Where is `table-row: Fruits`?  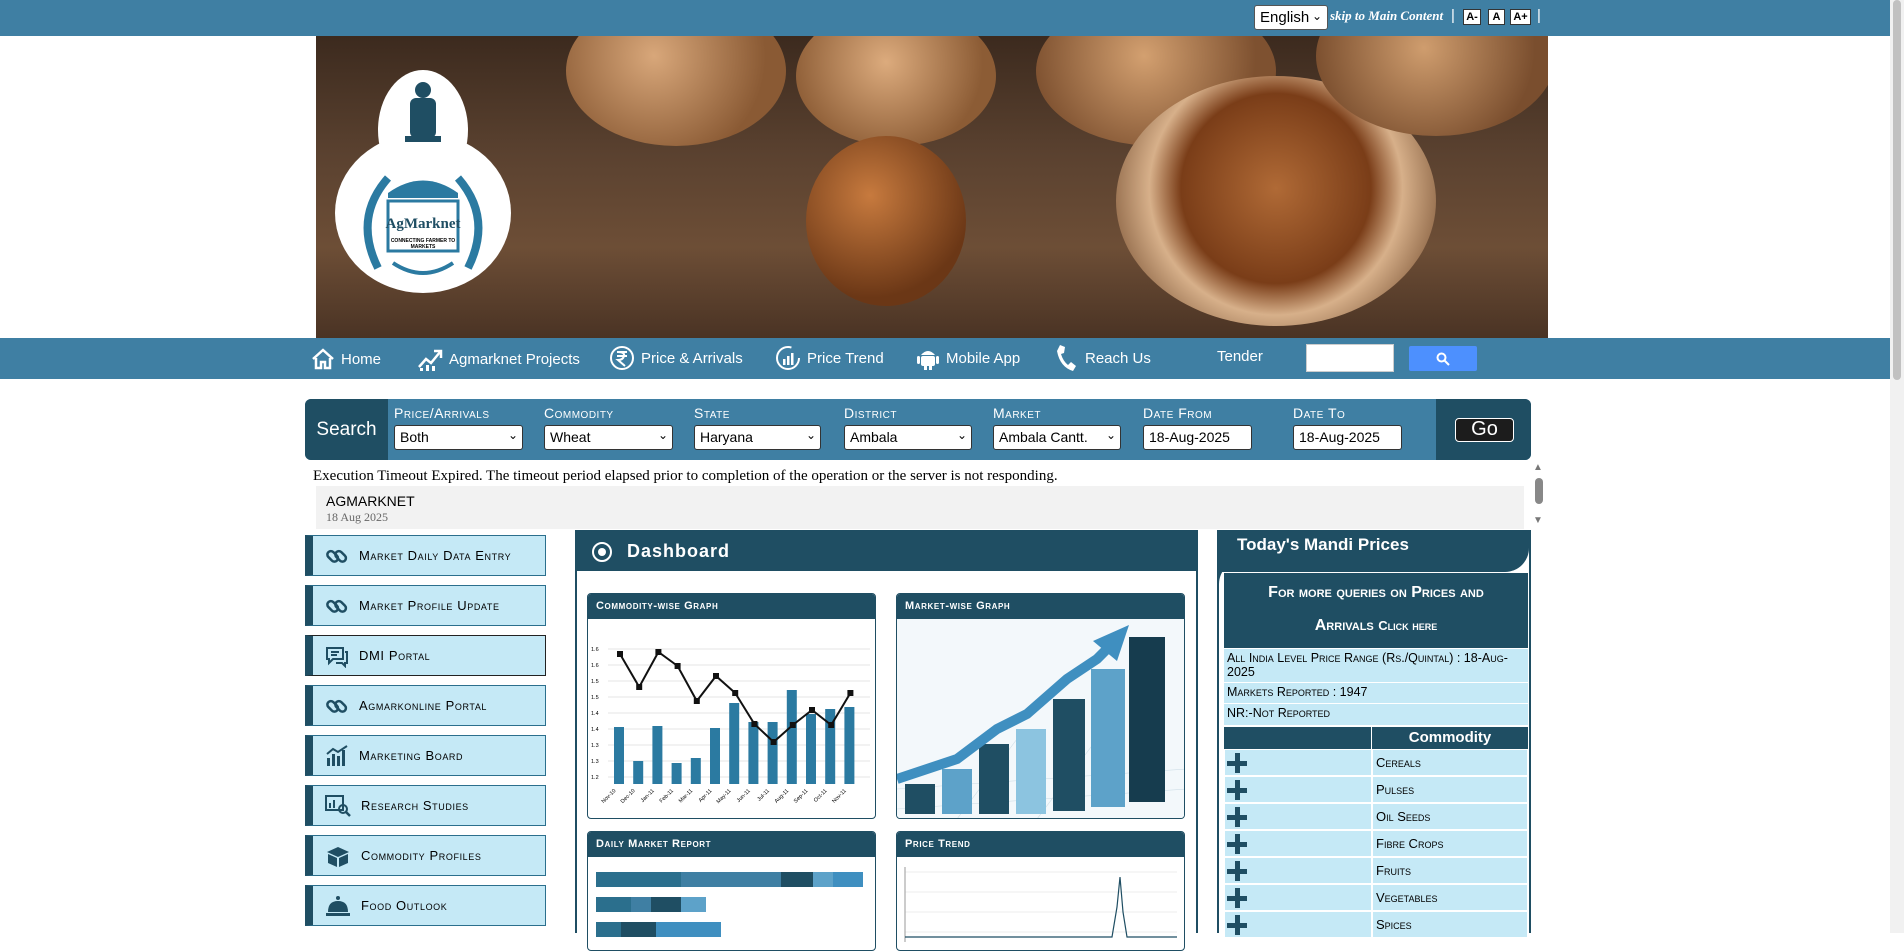 table-row: Fruits is located at coordinates (1376, 870).